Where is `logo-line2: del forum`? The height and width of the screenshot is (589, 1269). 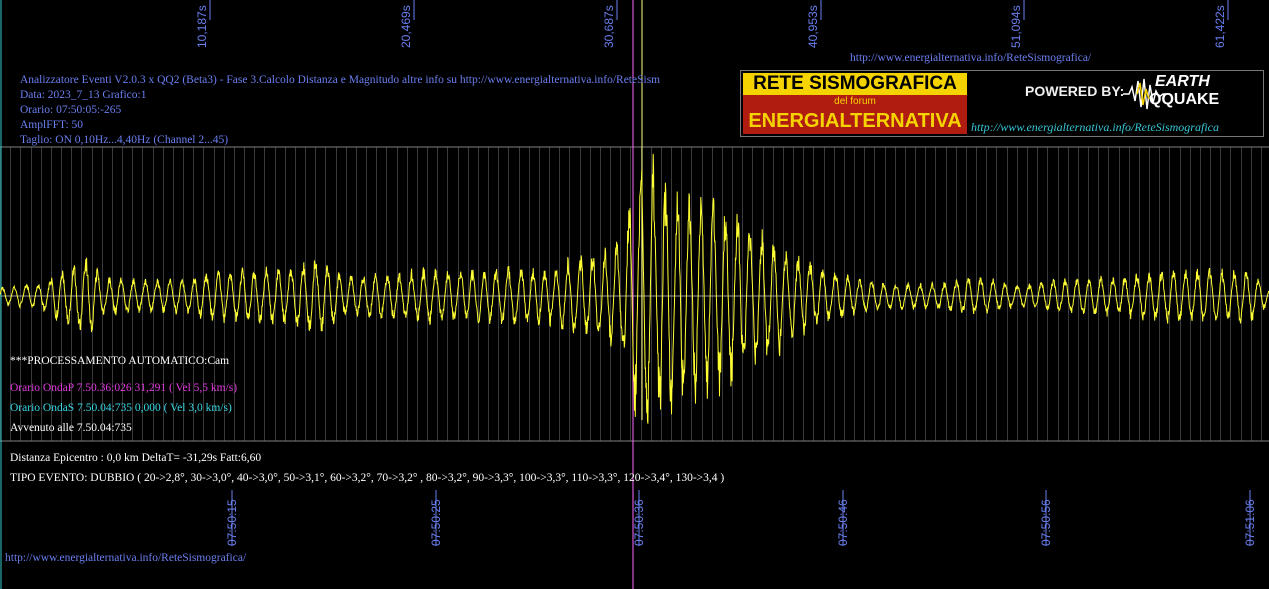
logo-line2: del forum is located at coordinates (855, 101).